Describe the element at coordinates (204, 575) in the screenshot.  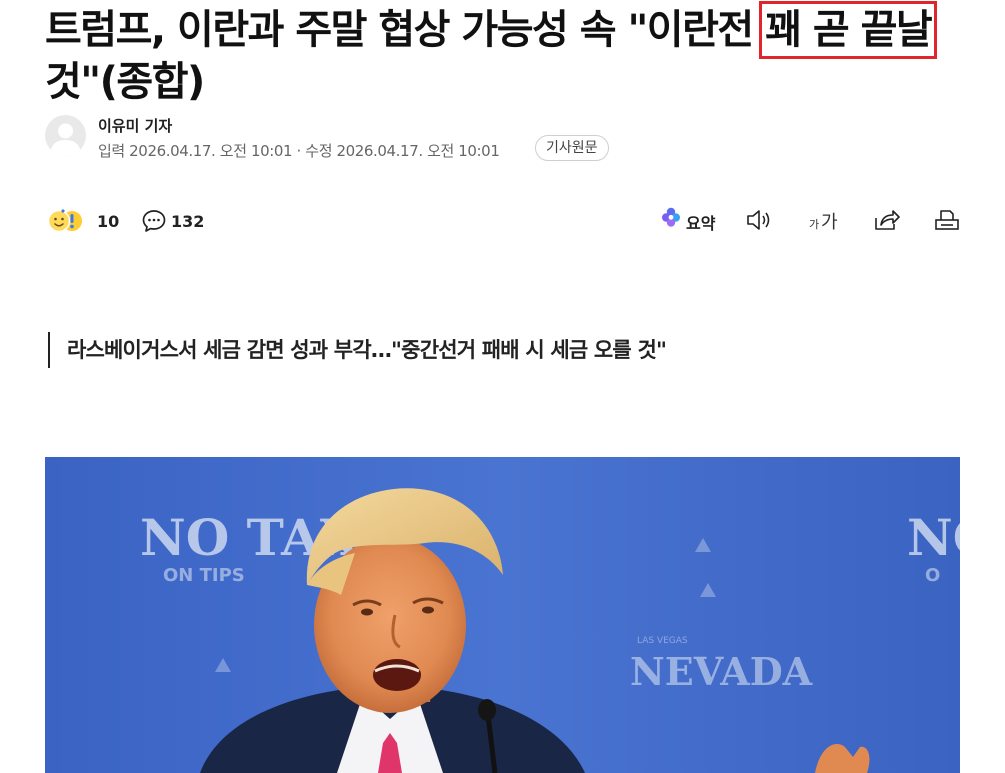
I see `sign-left-line2: ON TIPS` at that location.